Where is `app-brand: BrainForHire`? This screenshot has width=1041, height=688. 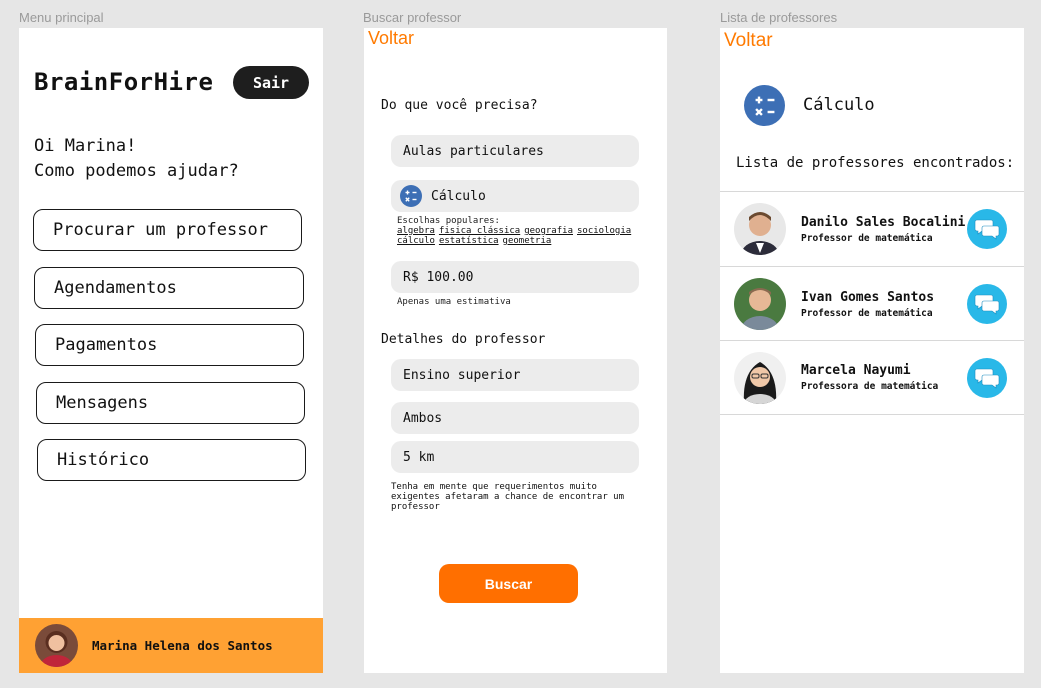
app-brand: BrainForHire is located at coordinates (124, 82).